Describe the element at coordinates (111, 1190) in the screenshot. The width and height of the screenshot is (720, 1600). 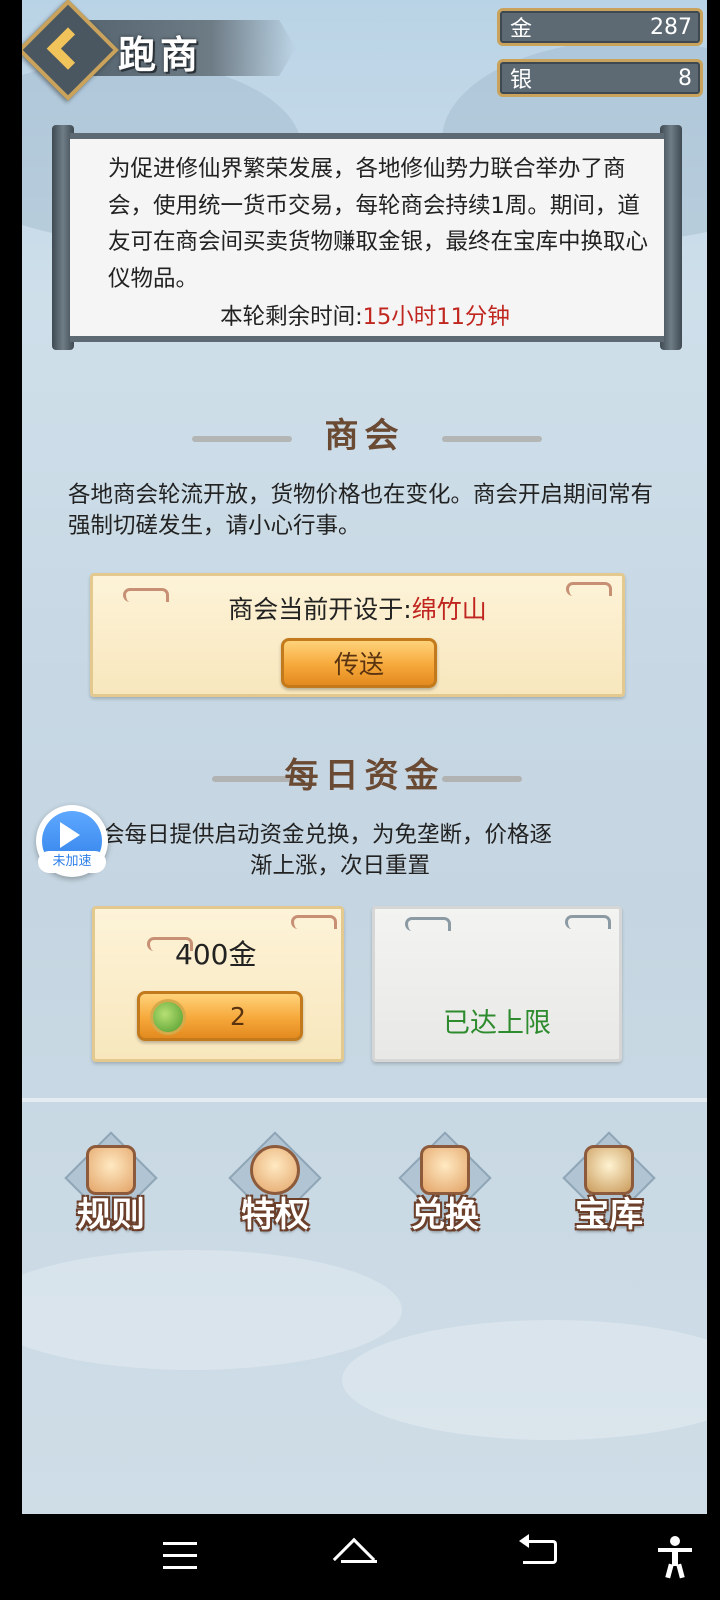
I see `menu-item-rules: 规则` at that location.